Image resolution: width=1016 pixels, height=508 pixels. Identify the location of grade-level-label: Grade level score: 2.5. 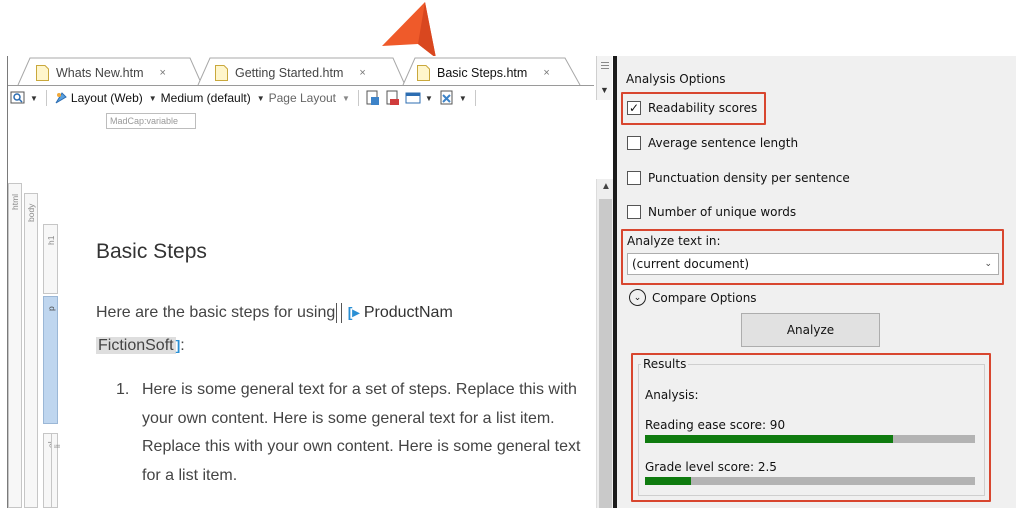
(711, 467).